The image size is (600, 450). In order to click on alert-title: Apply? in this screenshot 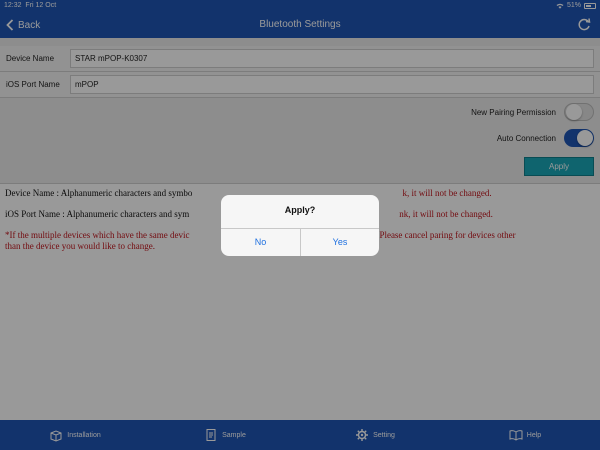, I will do `click(300, 210)`.